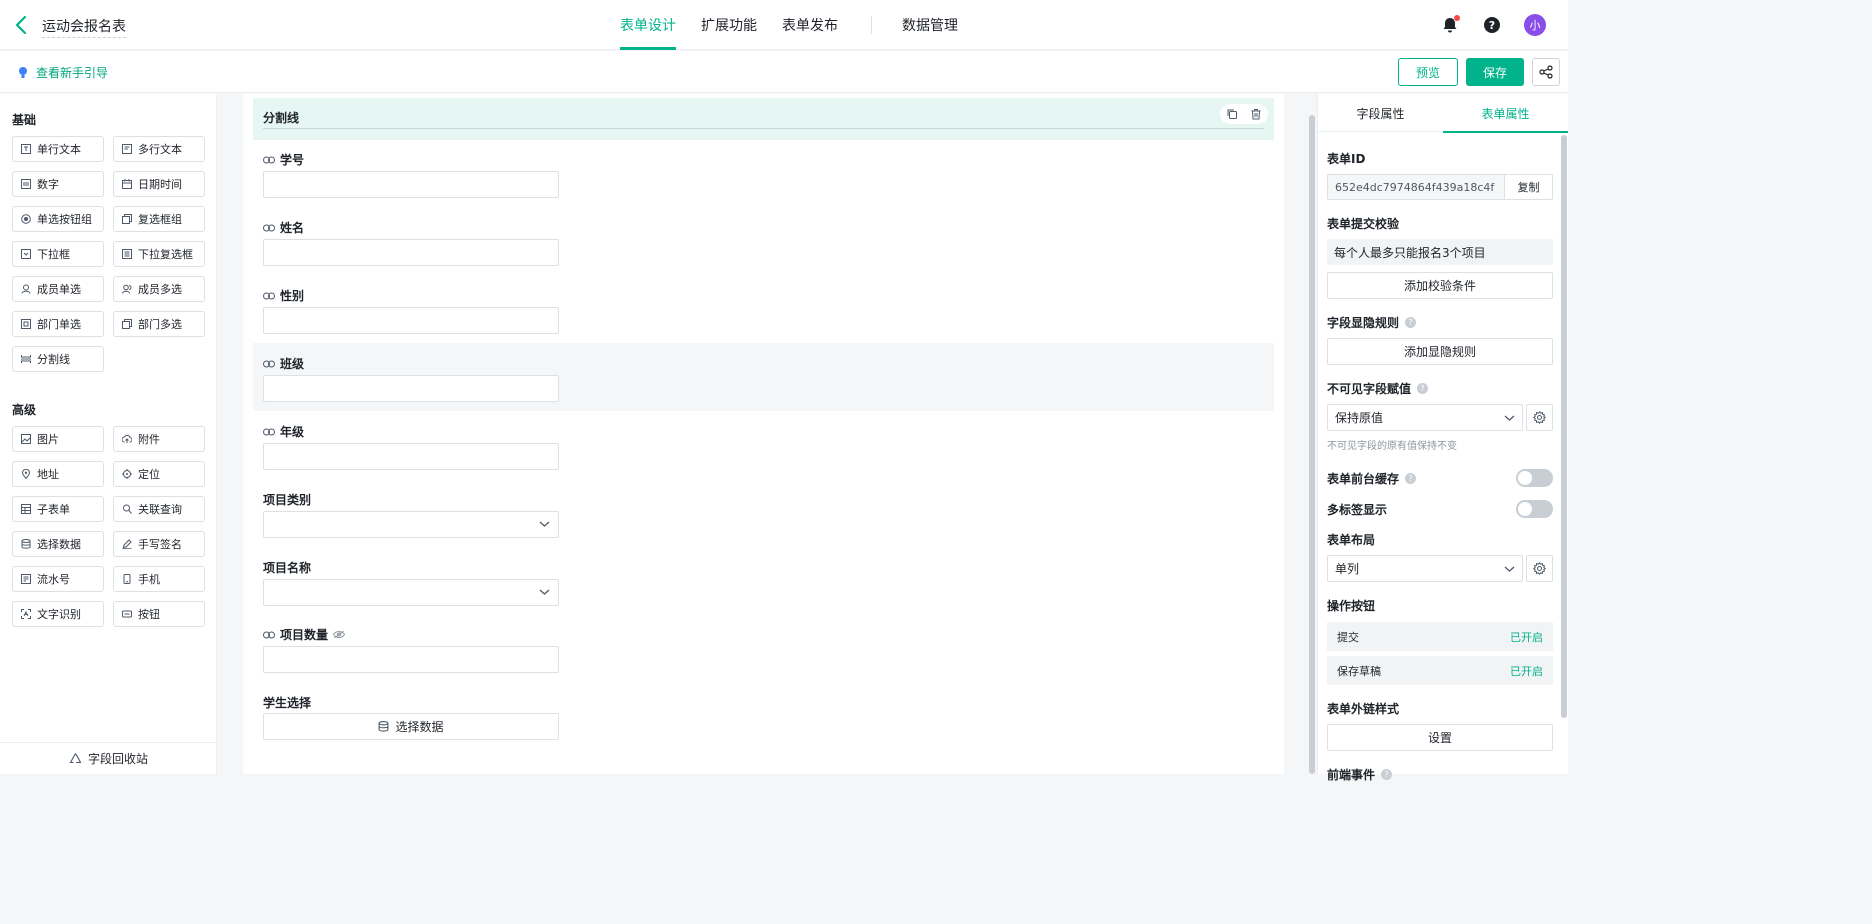  What do you see at coordinates (26, 614) in the screenshot?
I see `scan-icon` at bounding box center [26, 614].